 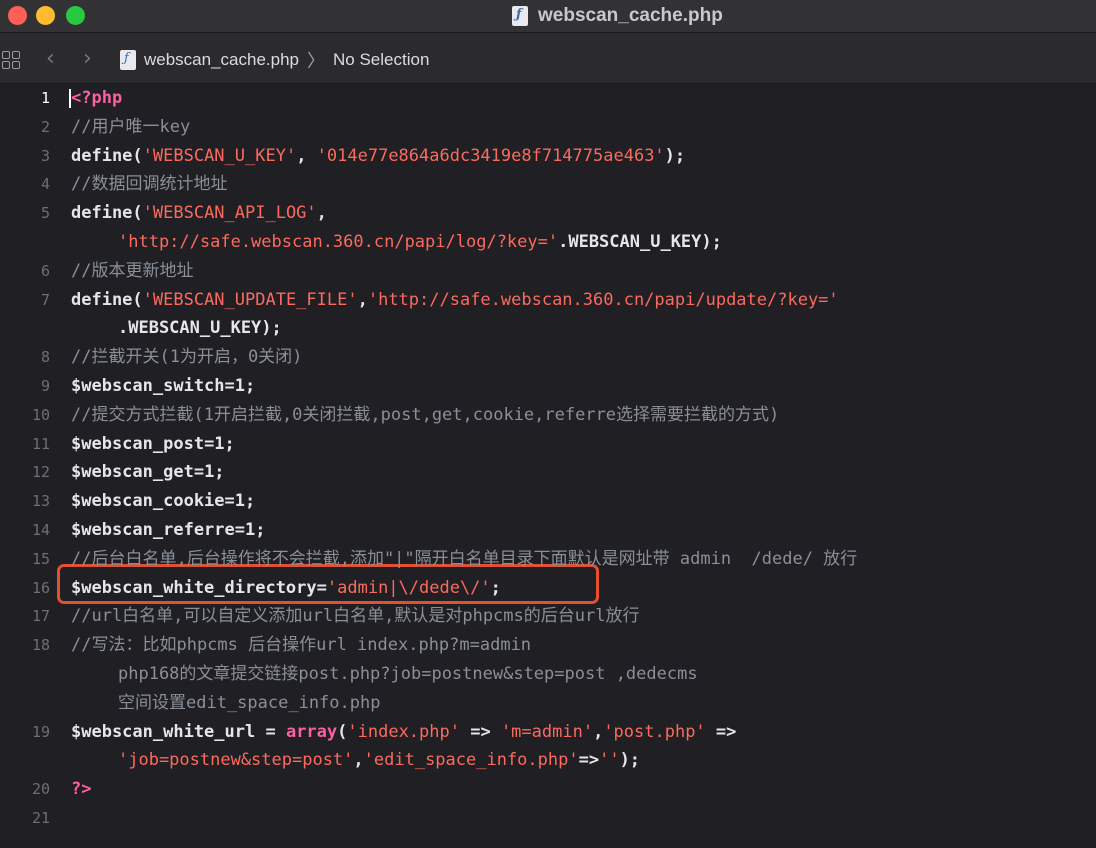 What do you see at coordinates (87, 59) in the screenshot?
I see `chevron-right-icon: ›` at bounding box center [87, 59].